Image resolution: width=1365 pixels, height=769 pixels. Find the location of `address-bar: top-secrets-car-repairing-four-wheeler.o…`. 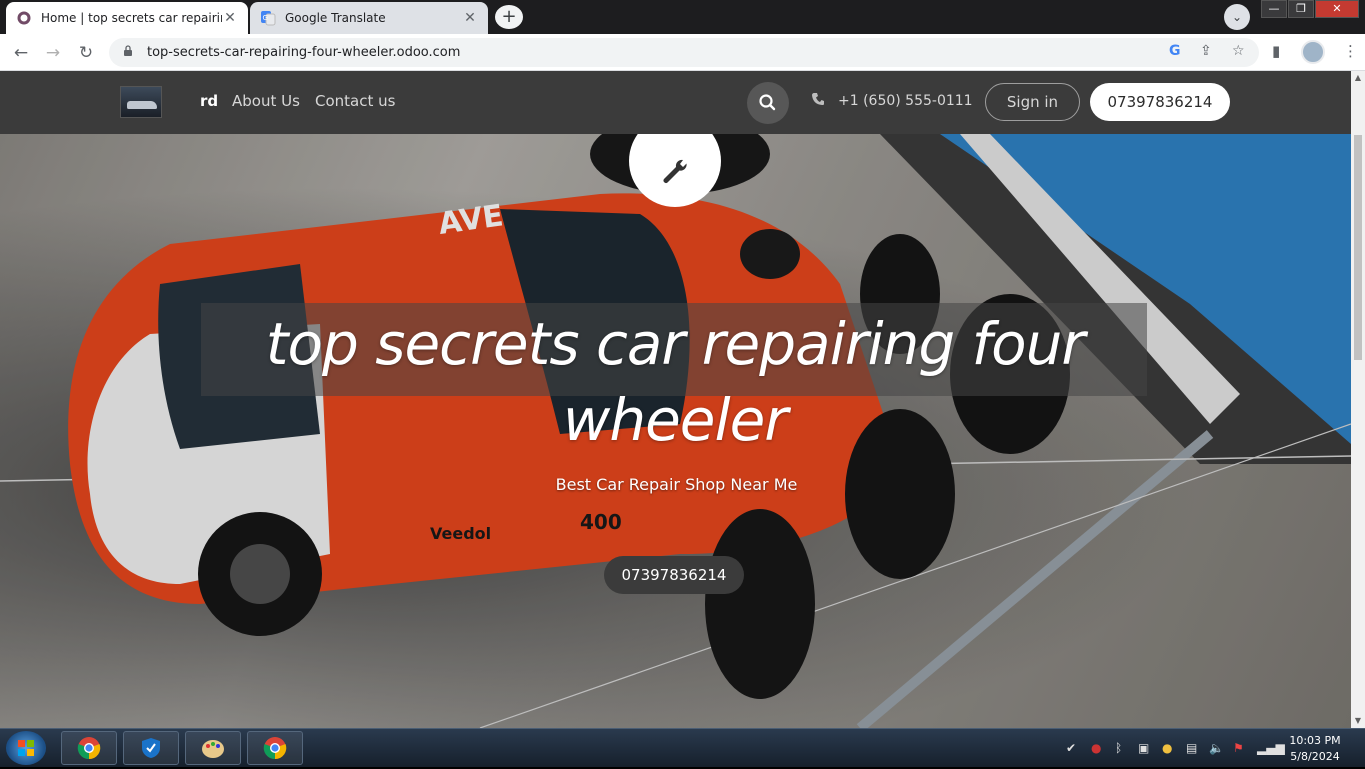

address-bar: top-secrets-car-repairing-four-wheeler.o… is located at coordinates (684, 52).